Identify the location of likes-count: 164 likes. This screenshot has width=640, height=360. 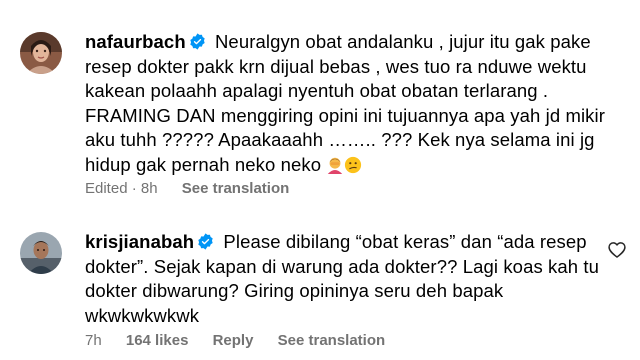
(157, 340).